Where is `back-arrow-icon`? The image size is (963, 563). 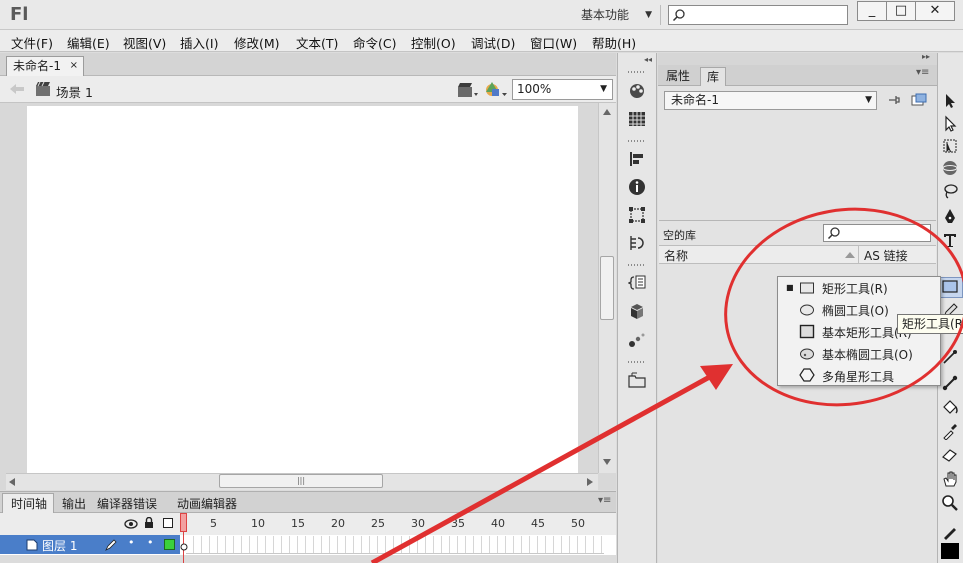
back-arrow-icon is located at coordinates (17, 89).